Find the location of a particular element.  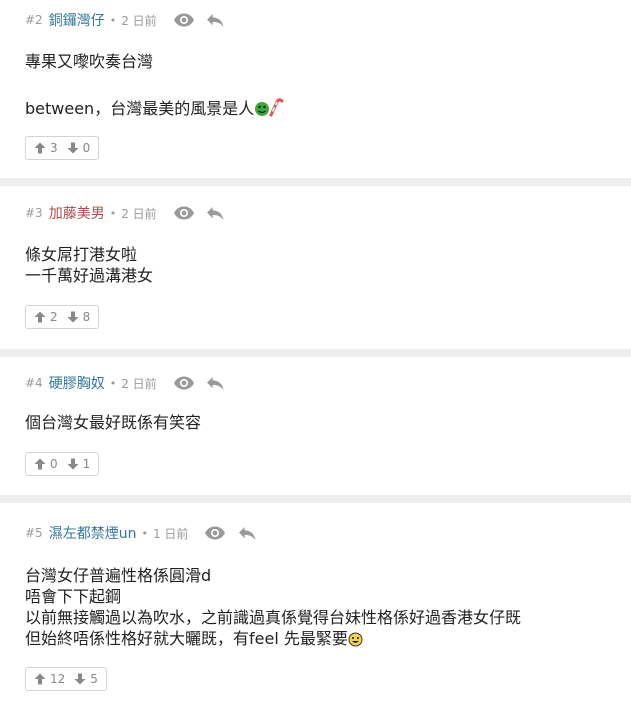

post-number: #4 is located at coordinates (34, 383).